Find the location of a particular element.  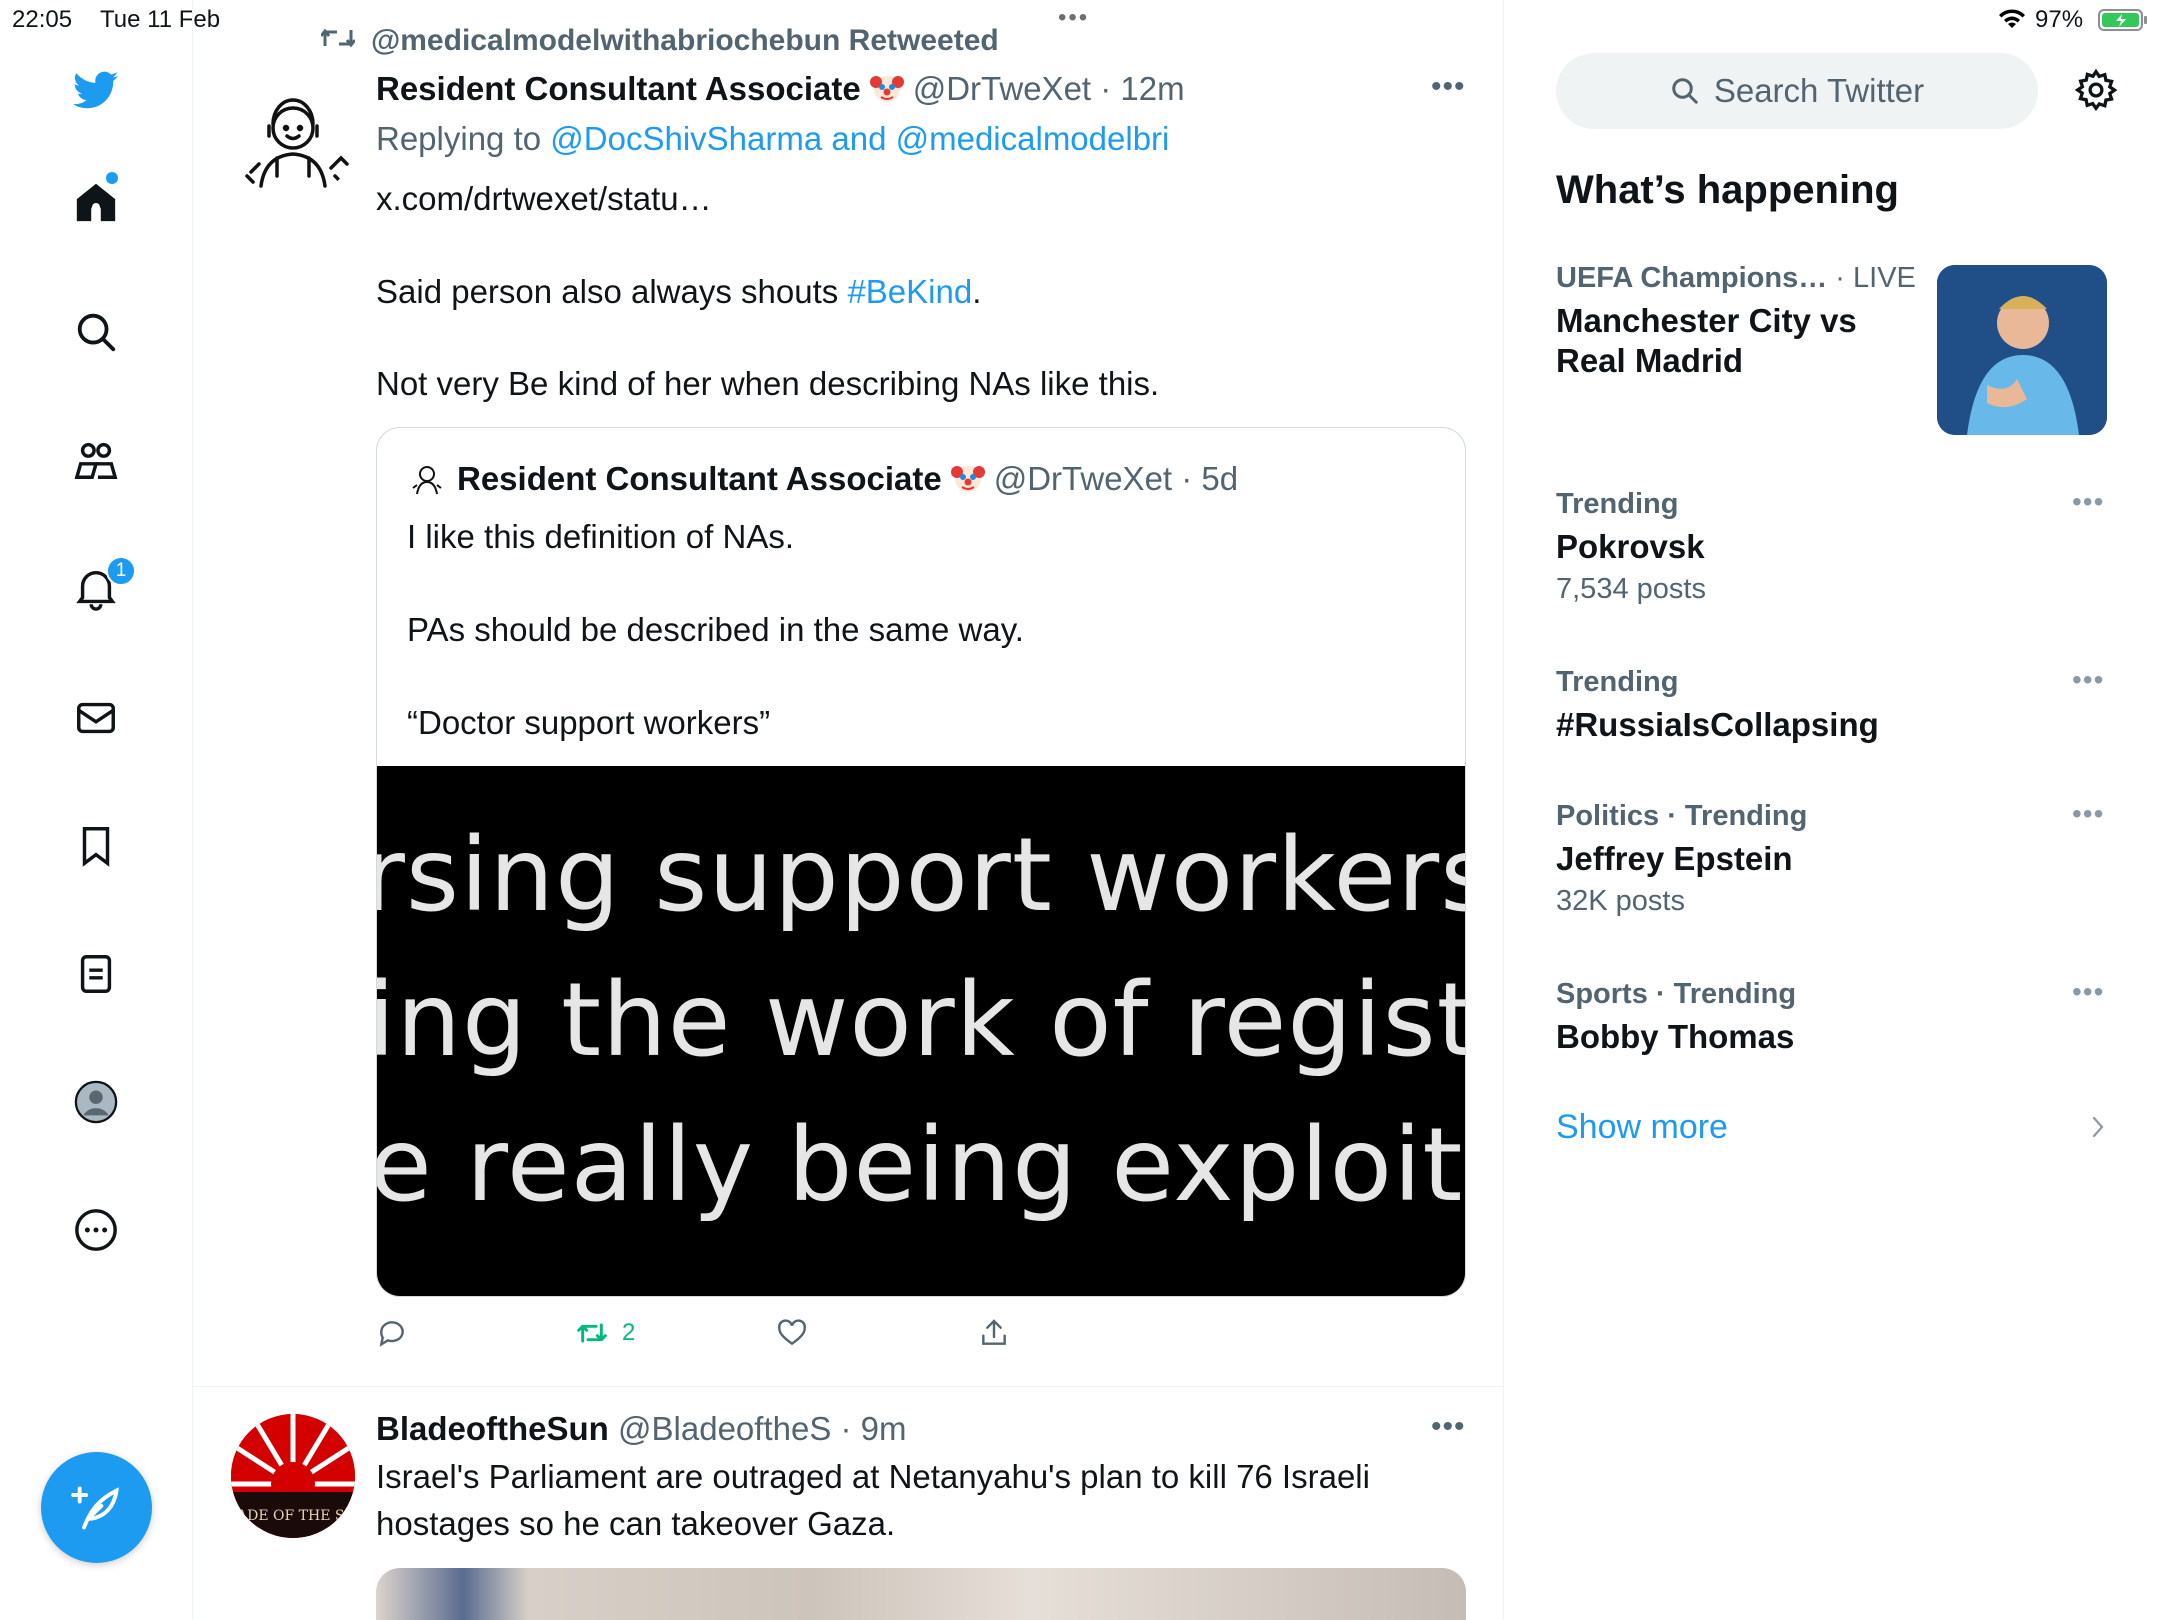

like-button is located at coordinates (792, 1333).